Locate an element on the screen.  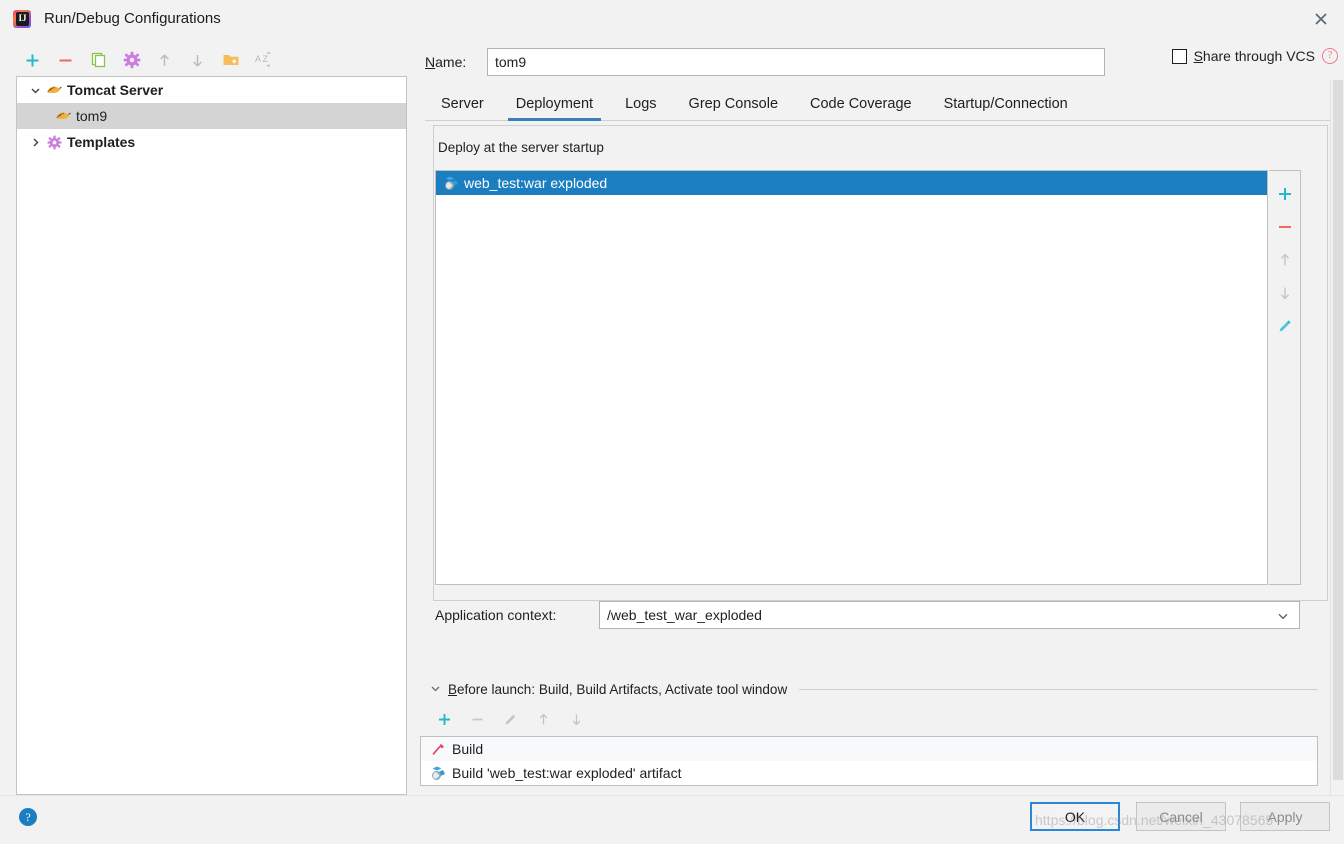
add-artifact-button is located at coordinates (1285, 193).